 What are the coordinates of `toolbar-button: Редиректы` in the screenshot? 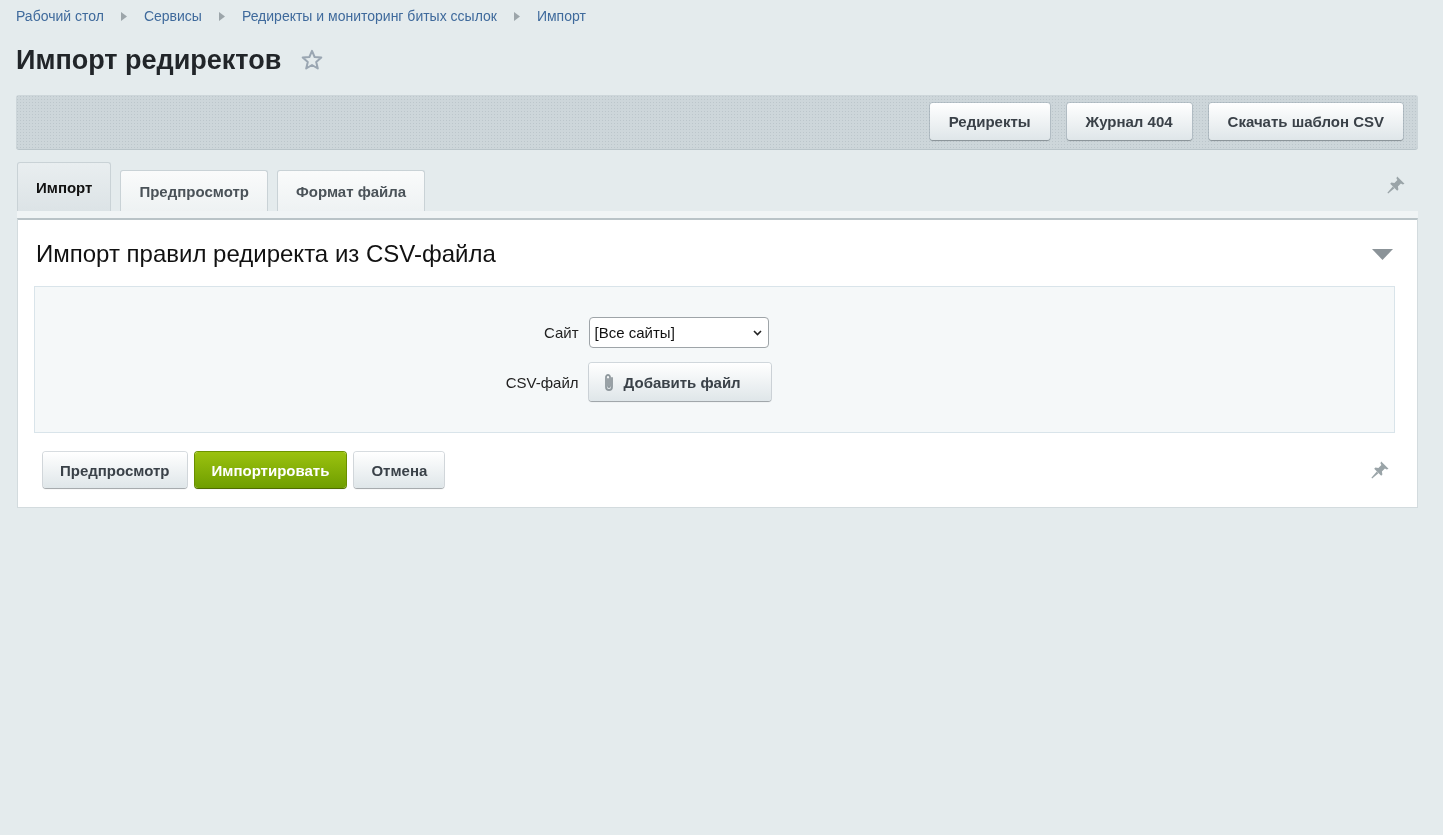 It's located at (989, 121).